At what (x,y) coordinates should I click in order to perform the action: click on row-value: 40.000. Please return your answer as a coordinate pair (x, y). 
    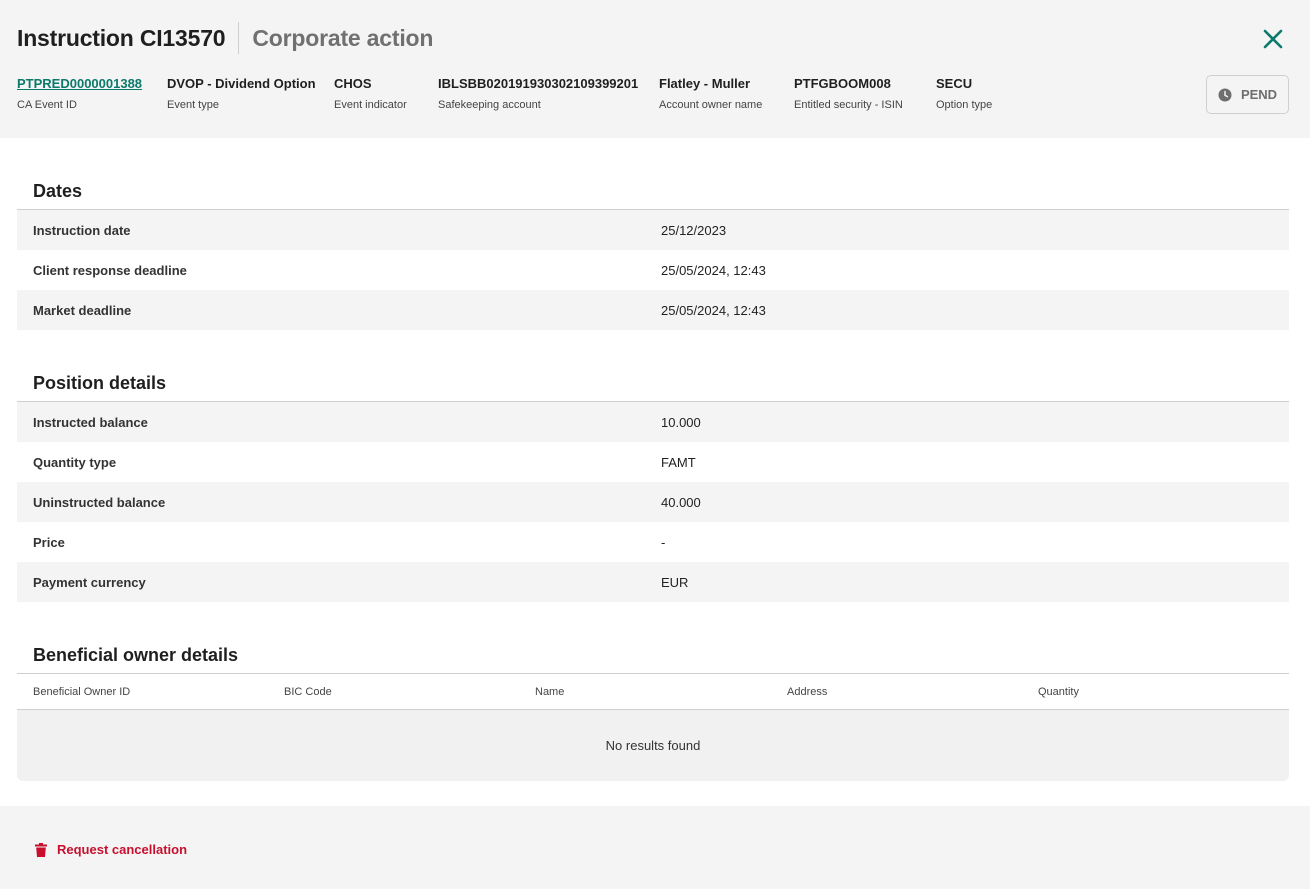
    Looking at the image, I should click on (681, 502).